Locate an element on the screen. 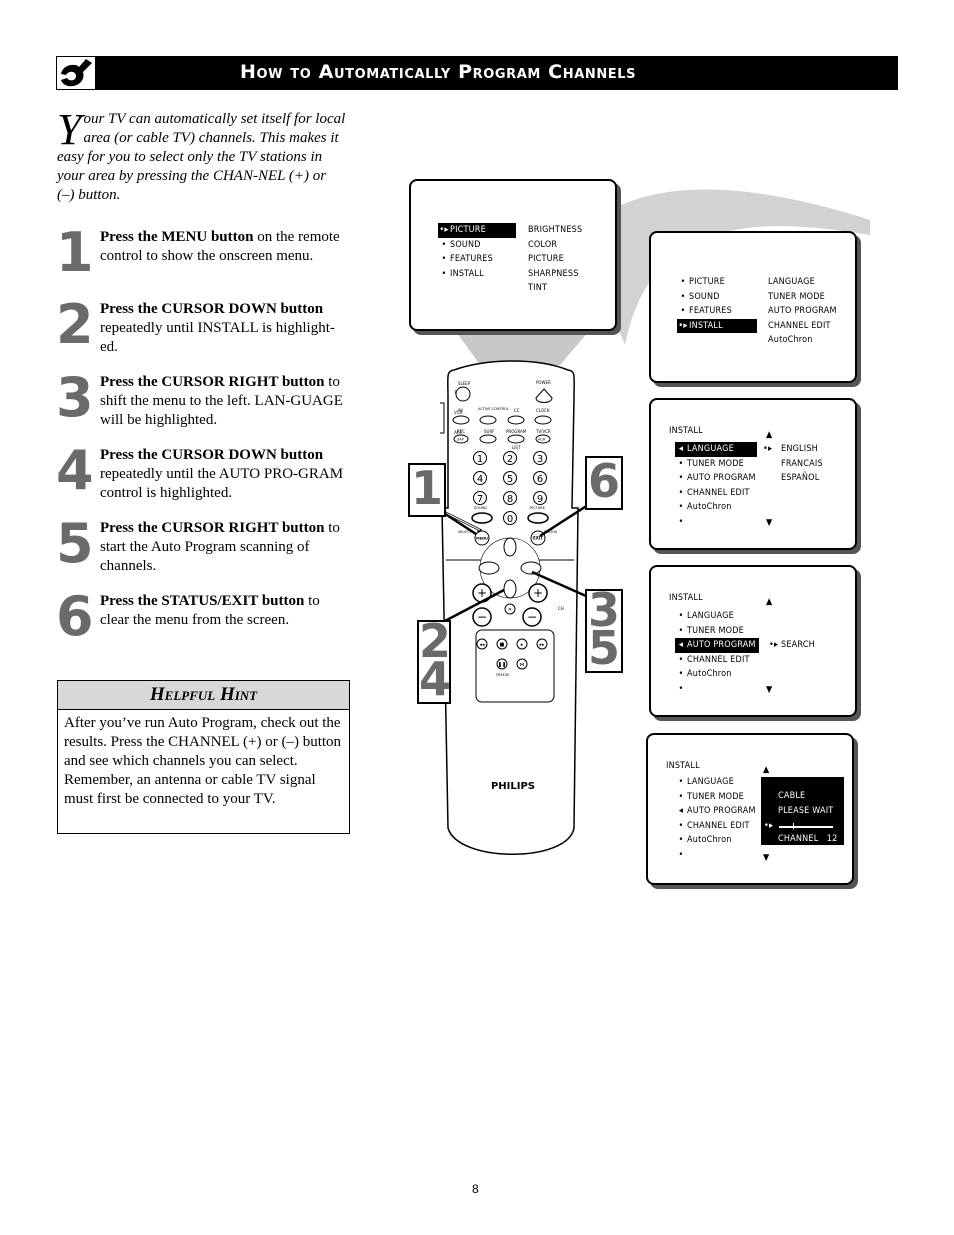 This screenshot has height=1235, width=954. step-action: Press the CURSOR RIGHT button is located at coordinates (212, 528).